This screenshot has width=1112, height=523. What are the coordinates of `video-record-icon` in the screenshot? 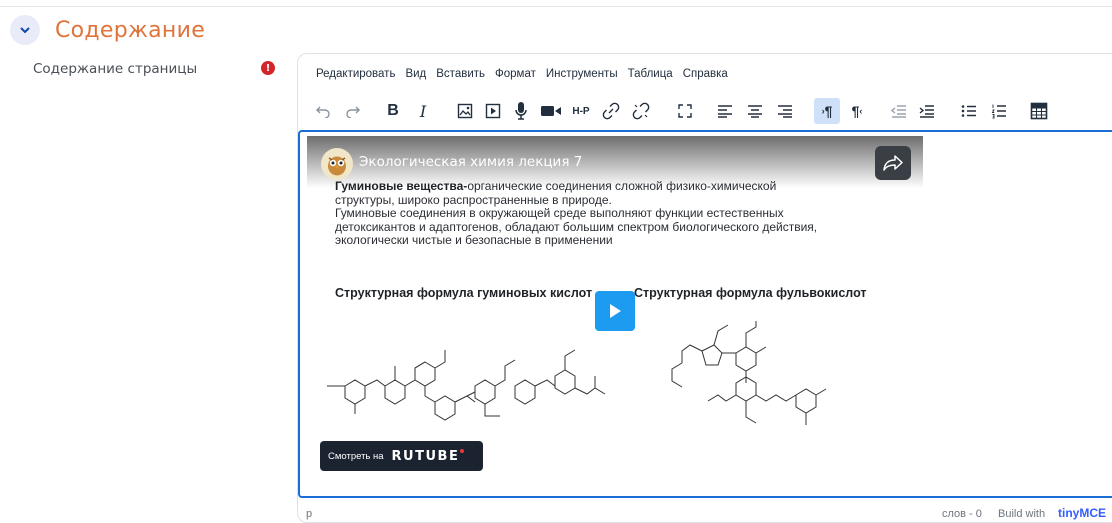 It's located at (551, 111).